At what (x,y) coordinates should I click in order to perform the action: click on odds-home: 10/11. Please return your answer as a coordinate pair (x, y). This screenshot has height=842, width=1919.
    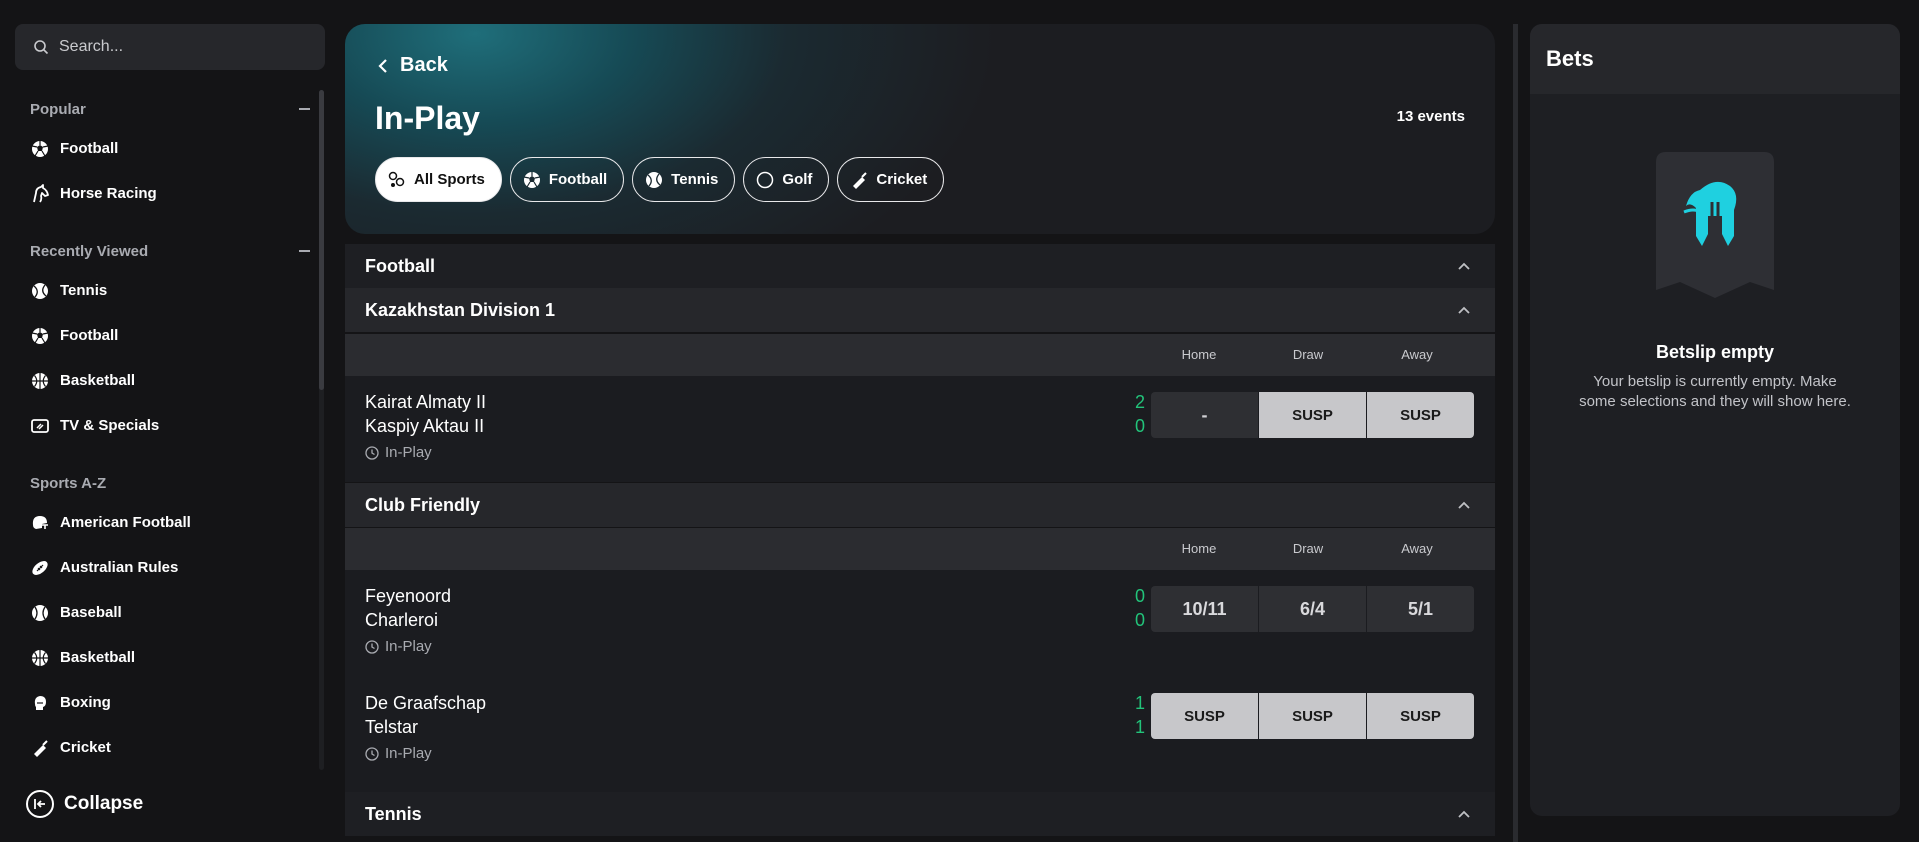
    Looking at the image, I should click on (1204, 609).